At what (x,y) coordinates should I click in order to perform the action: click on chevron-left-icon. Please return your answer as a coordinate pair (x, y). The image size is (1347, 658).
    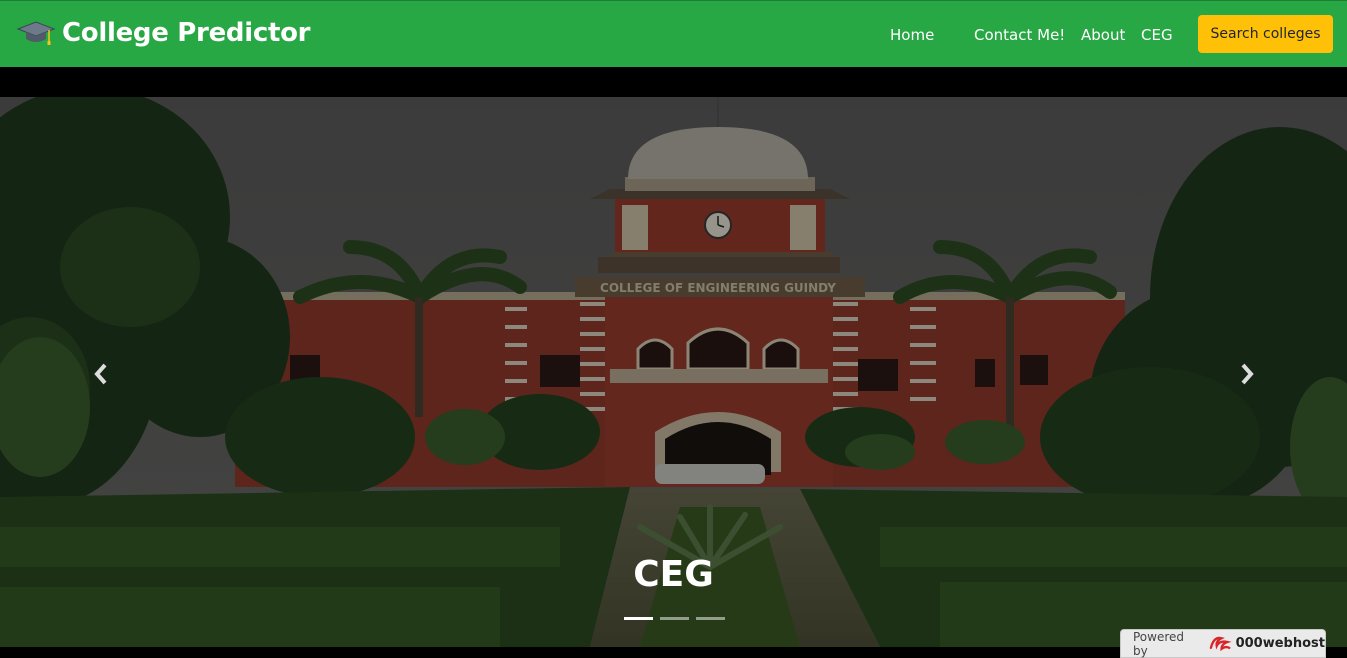
    Looking at the image, I should click on (100, 374).